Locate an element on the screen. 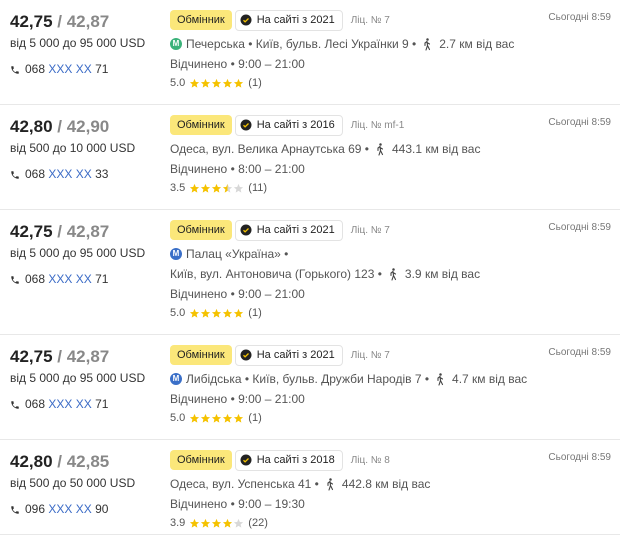 The height and width of the screenshot is (535, 620). address-line: М Палац «Україна» • is located at coordinates (360, 254).